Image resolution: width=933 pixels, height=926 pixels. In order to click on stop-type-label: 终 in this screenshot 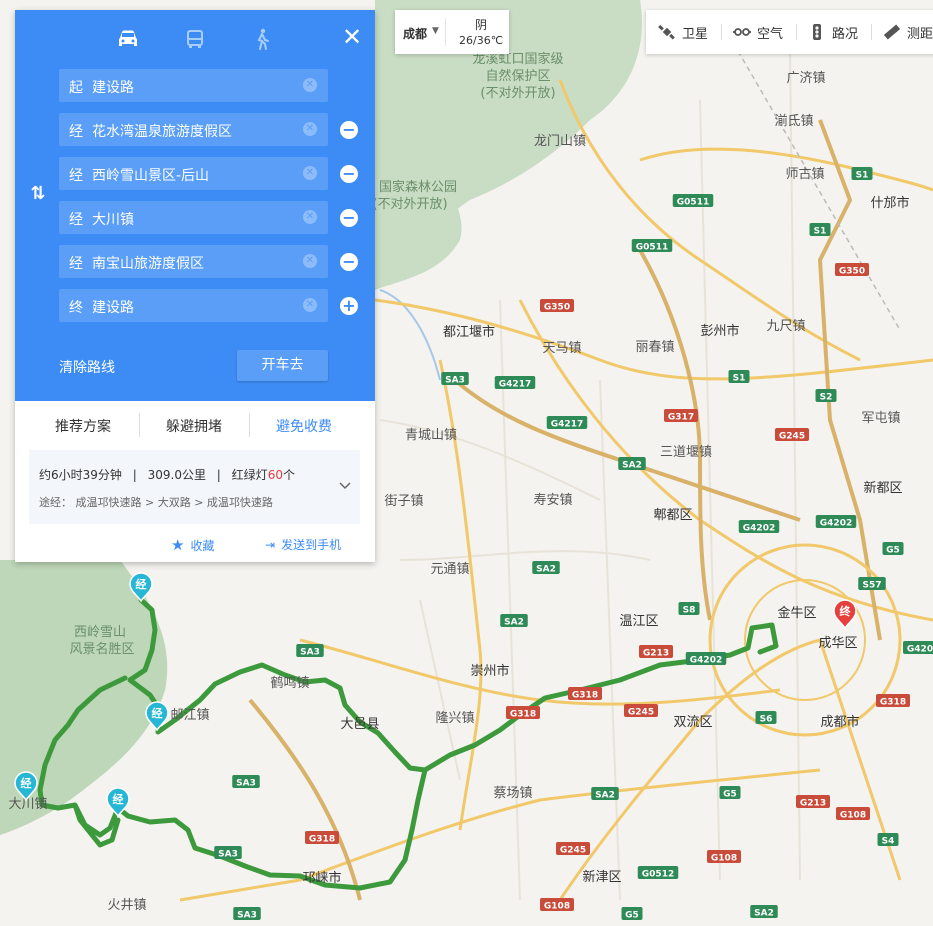, I will do `click(76, 308)`.